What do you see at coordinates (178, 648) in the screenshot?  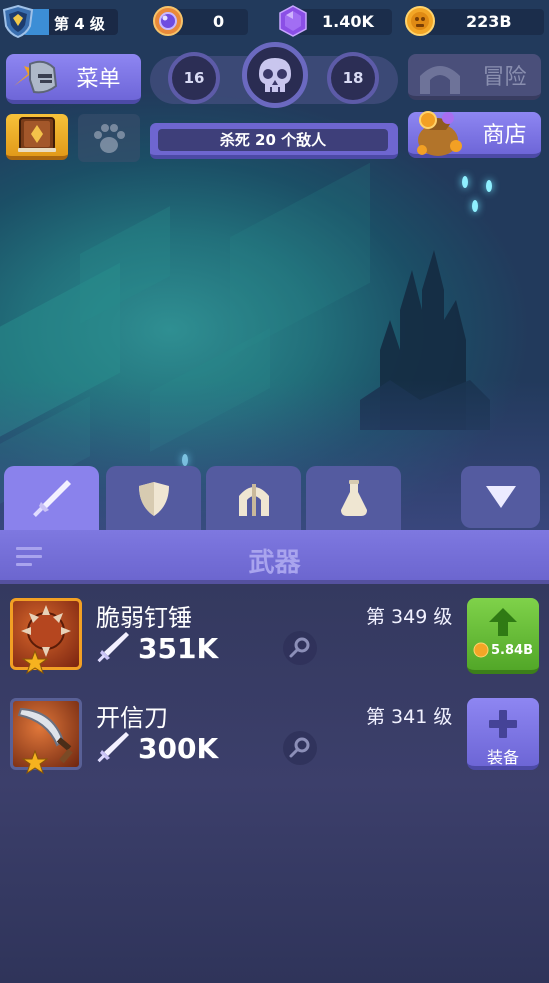 I see `item-power: 351K` at bounding box center [178, 648].